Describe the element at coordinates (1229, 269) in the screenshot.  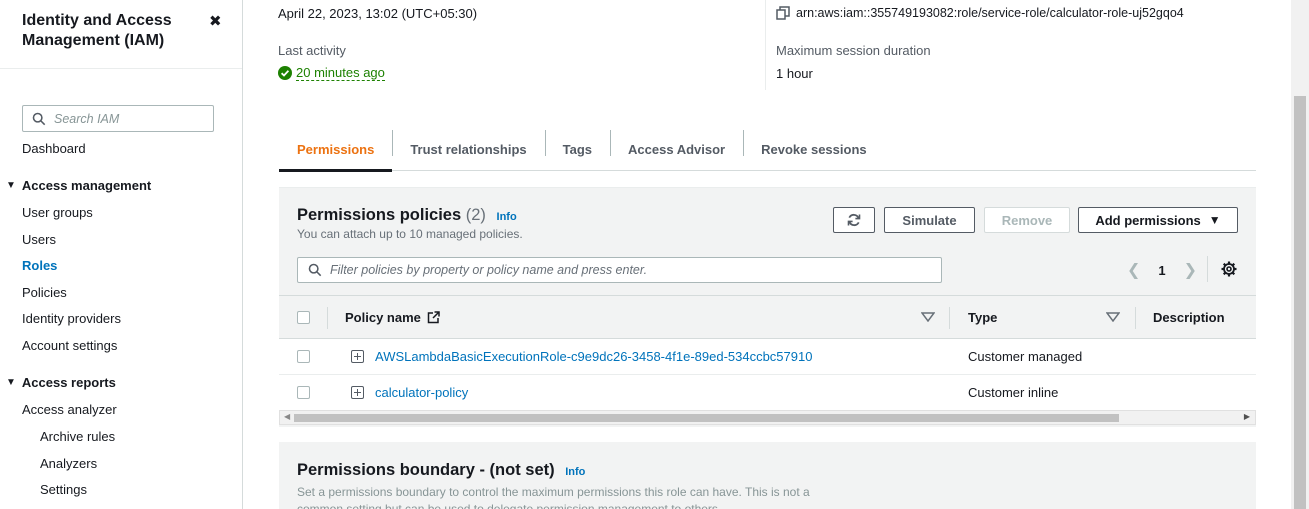
I see `gear-icon` at that location.